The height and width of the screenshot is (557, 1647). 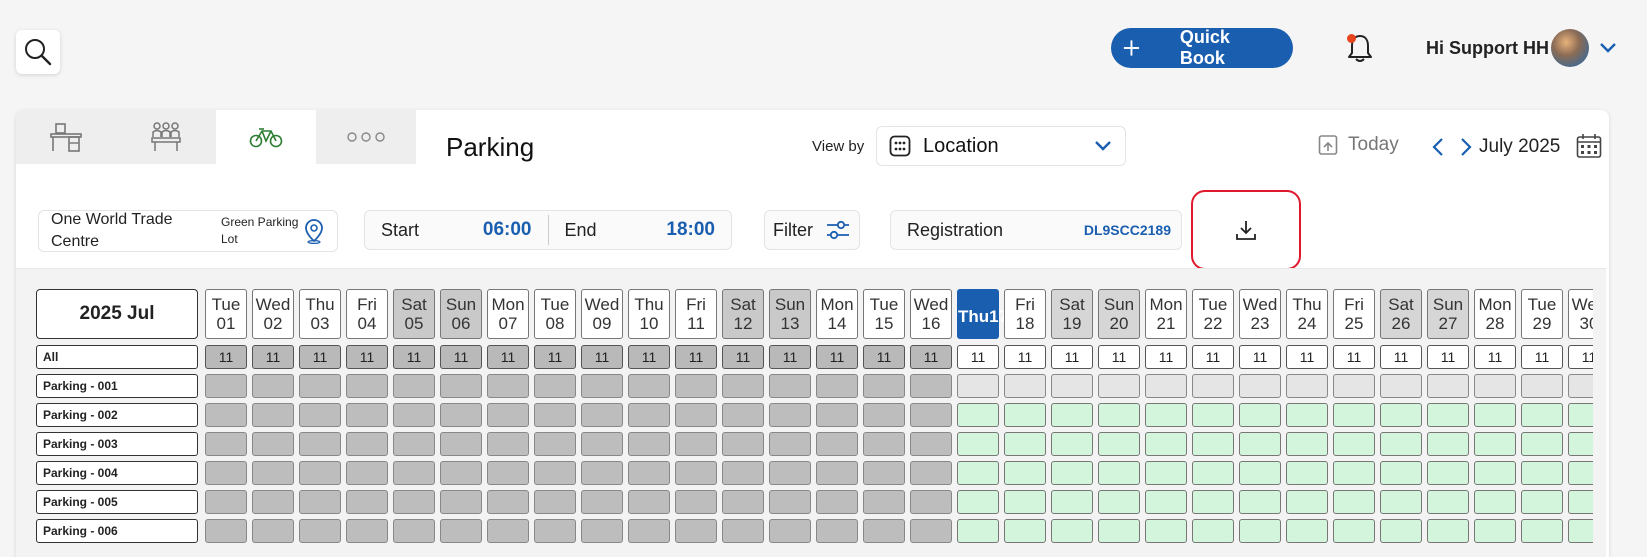 What do you see at coordinates (1119, 314) in the screenshot?
I see `day-header: Sun 20` at bounding box center [1119, 314].